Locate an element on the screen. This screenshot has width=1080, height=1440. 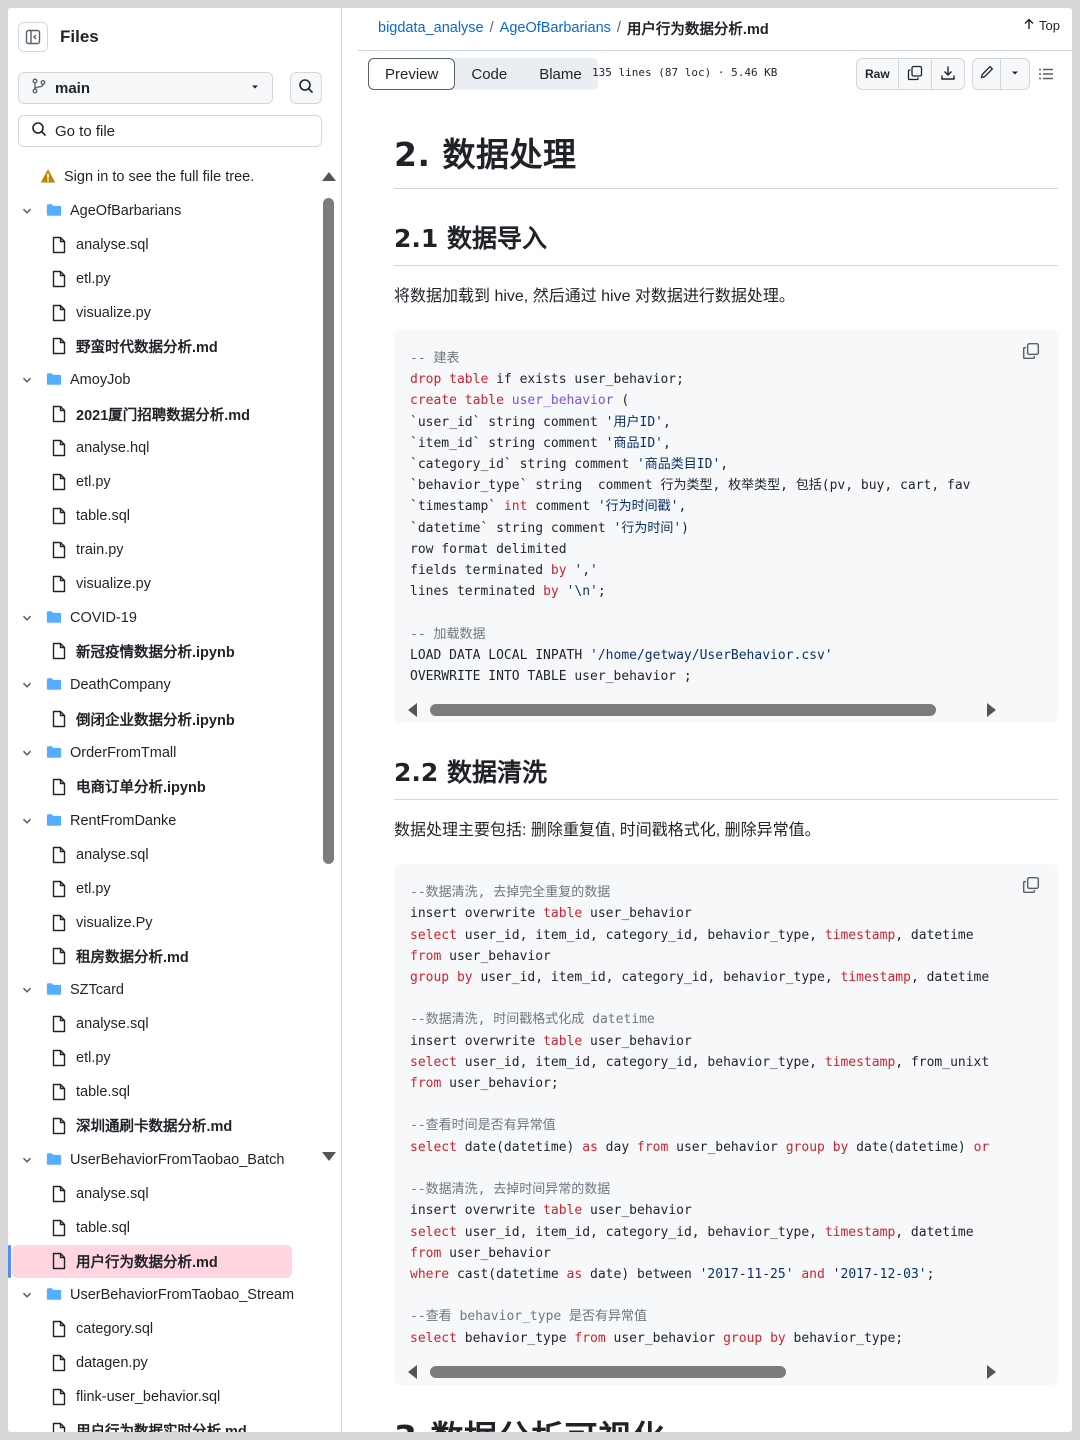
tree-folder: COVID-19 is located at coordinates (163, 618).